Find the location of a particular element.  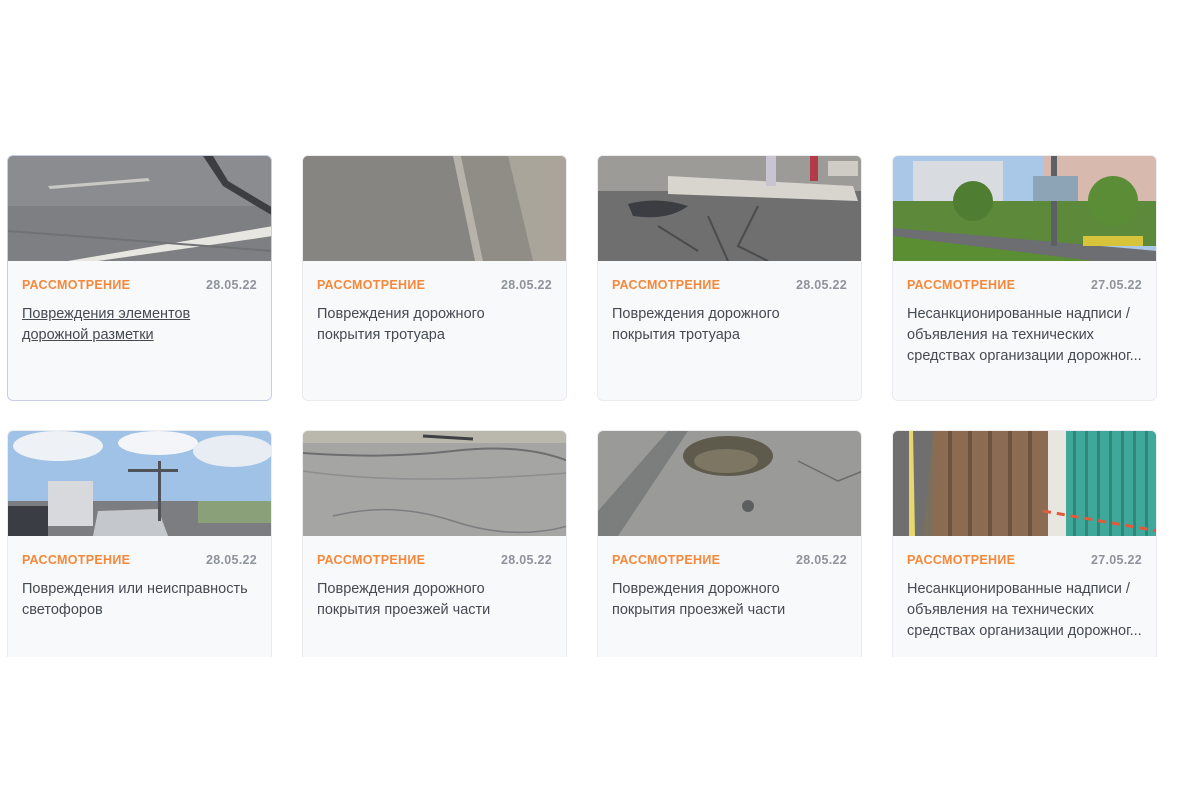

report-title: Повреждения элементов дорожной разметки is located at coordinates (139, 325).